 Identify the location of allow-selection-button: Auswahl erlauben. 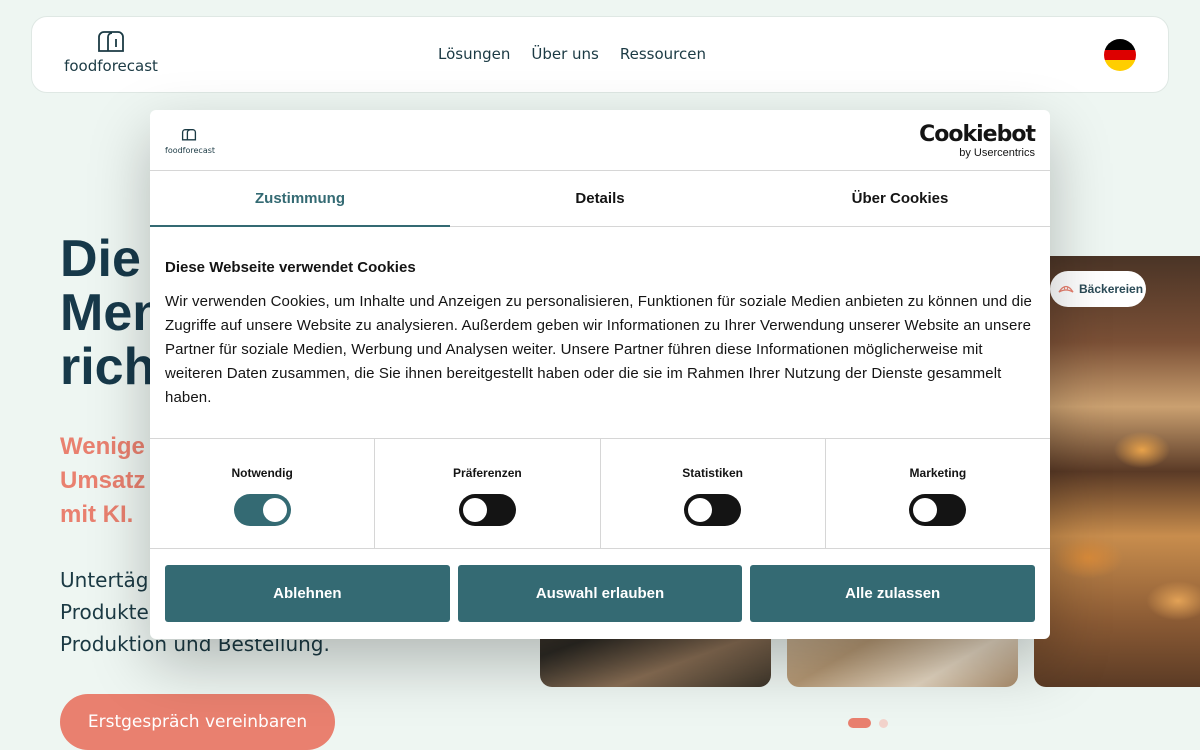
(600, 593).